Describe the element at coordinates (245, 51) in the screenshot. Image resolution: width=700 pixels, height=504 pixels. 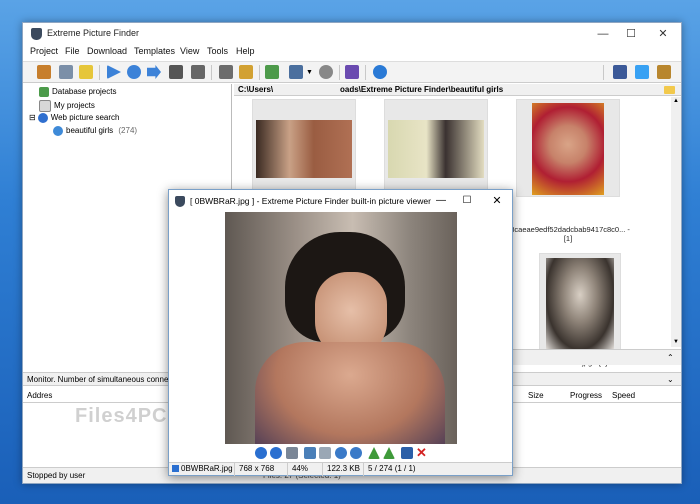
I see `menu-help: Help` at that location.